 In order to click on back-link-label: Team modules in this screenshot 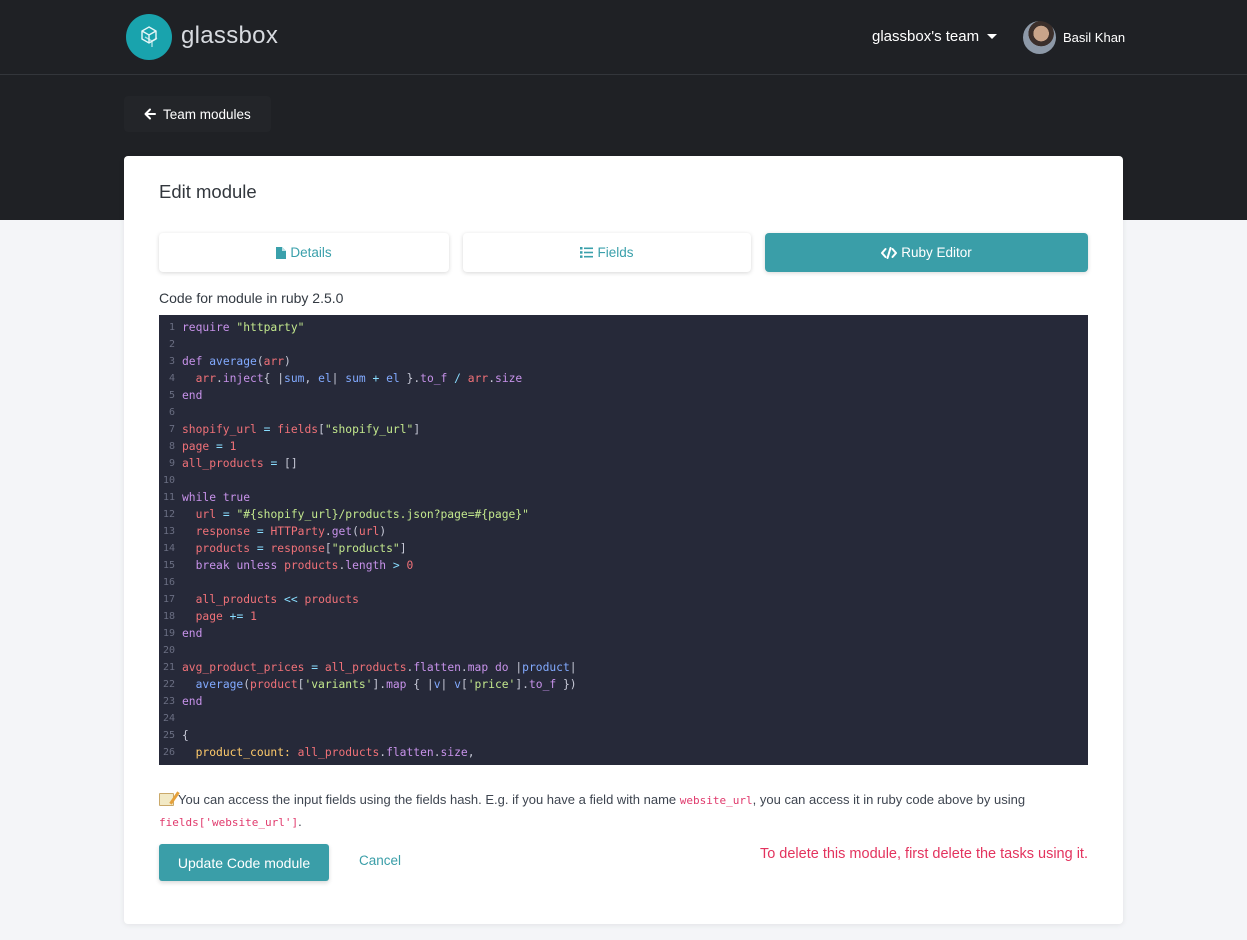, I will do `click(207, 114)`.